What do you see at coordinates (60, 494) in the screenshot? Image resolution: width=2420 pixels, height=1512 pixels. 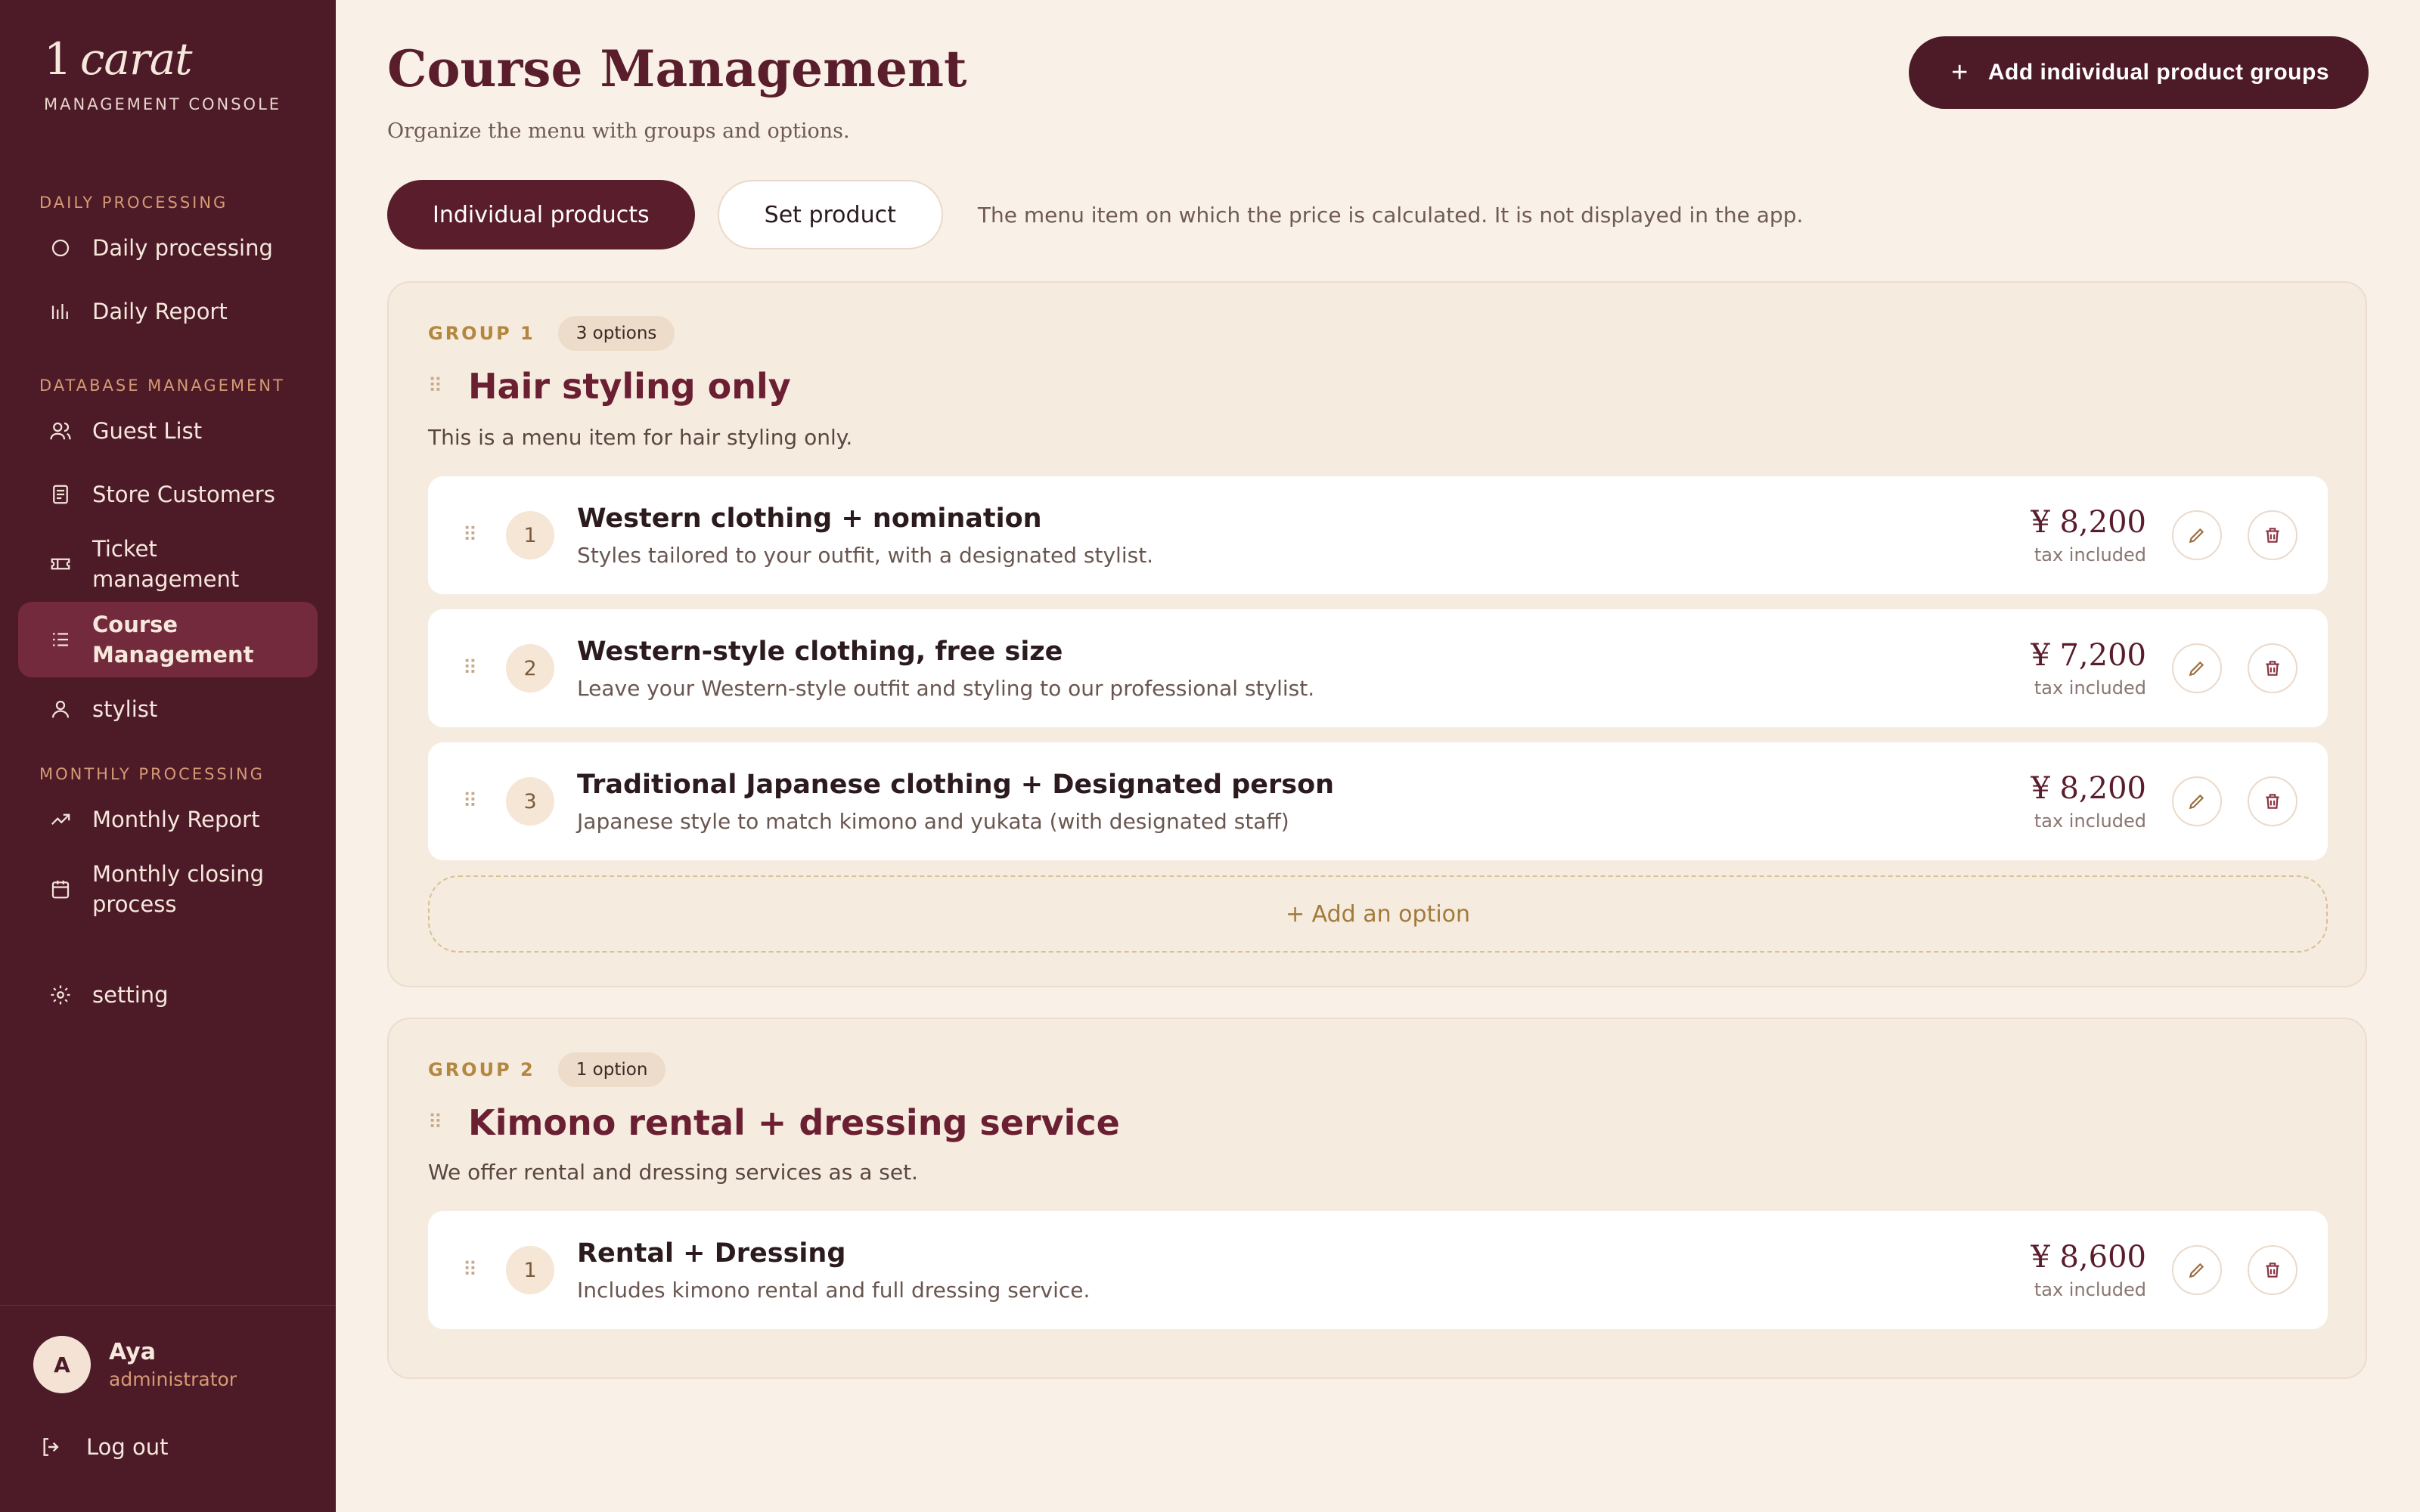 I see `document-icon` at bounding box center [60, 494].